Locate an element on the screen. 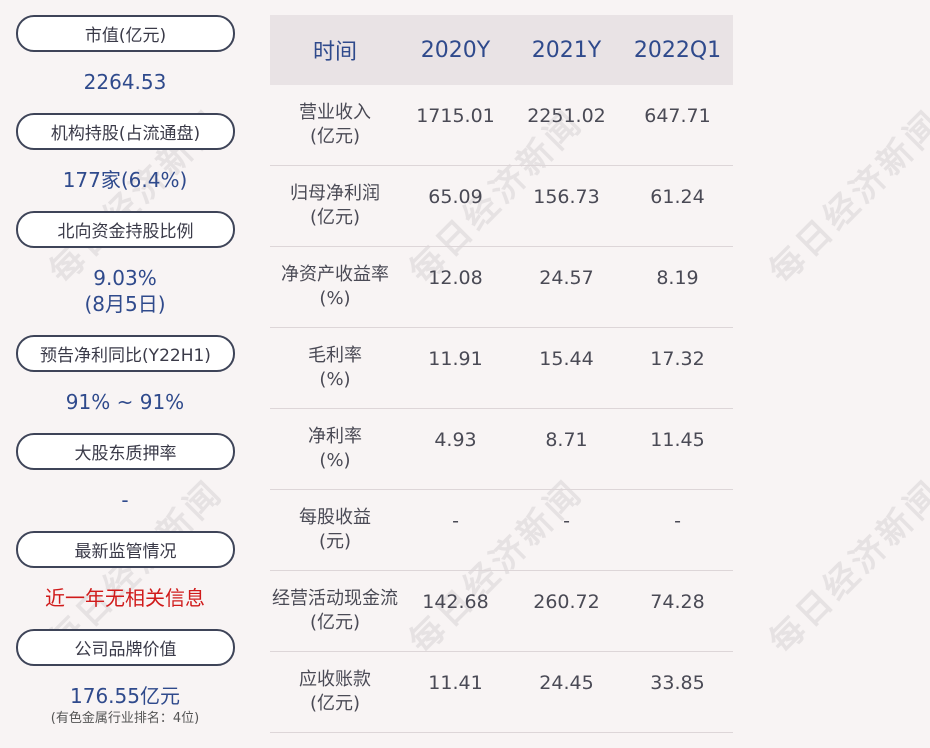 The width and height of the screenshot is (930, 748). pledge-rate-value: - is located at coordinates (125, 500).